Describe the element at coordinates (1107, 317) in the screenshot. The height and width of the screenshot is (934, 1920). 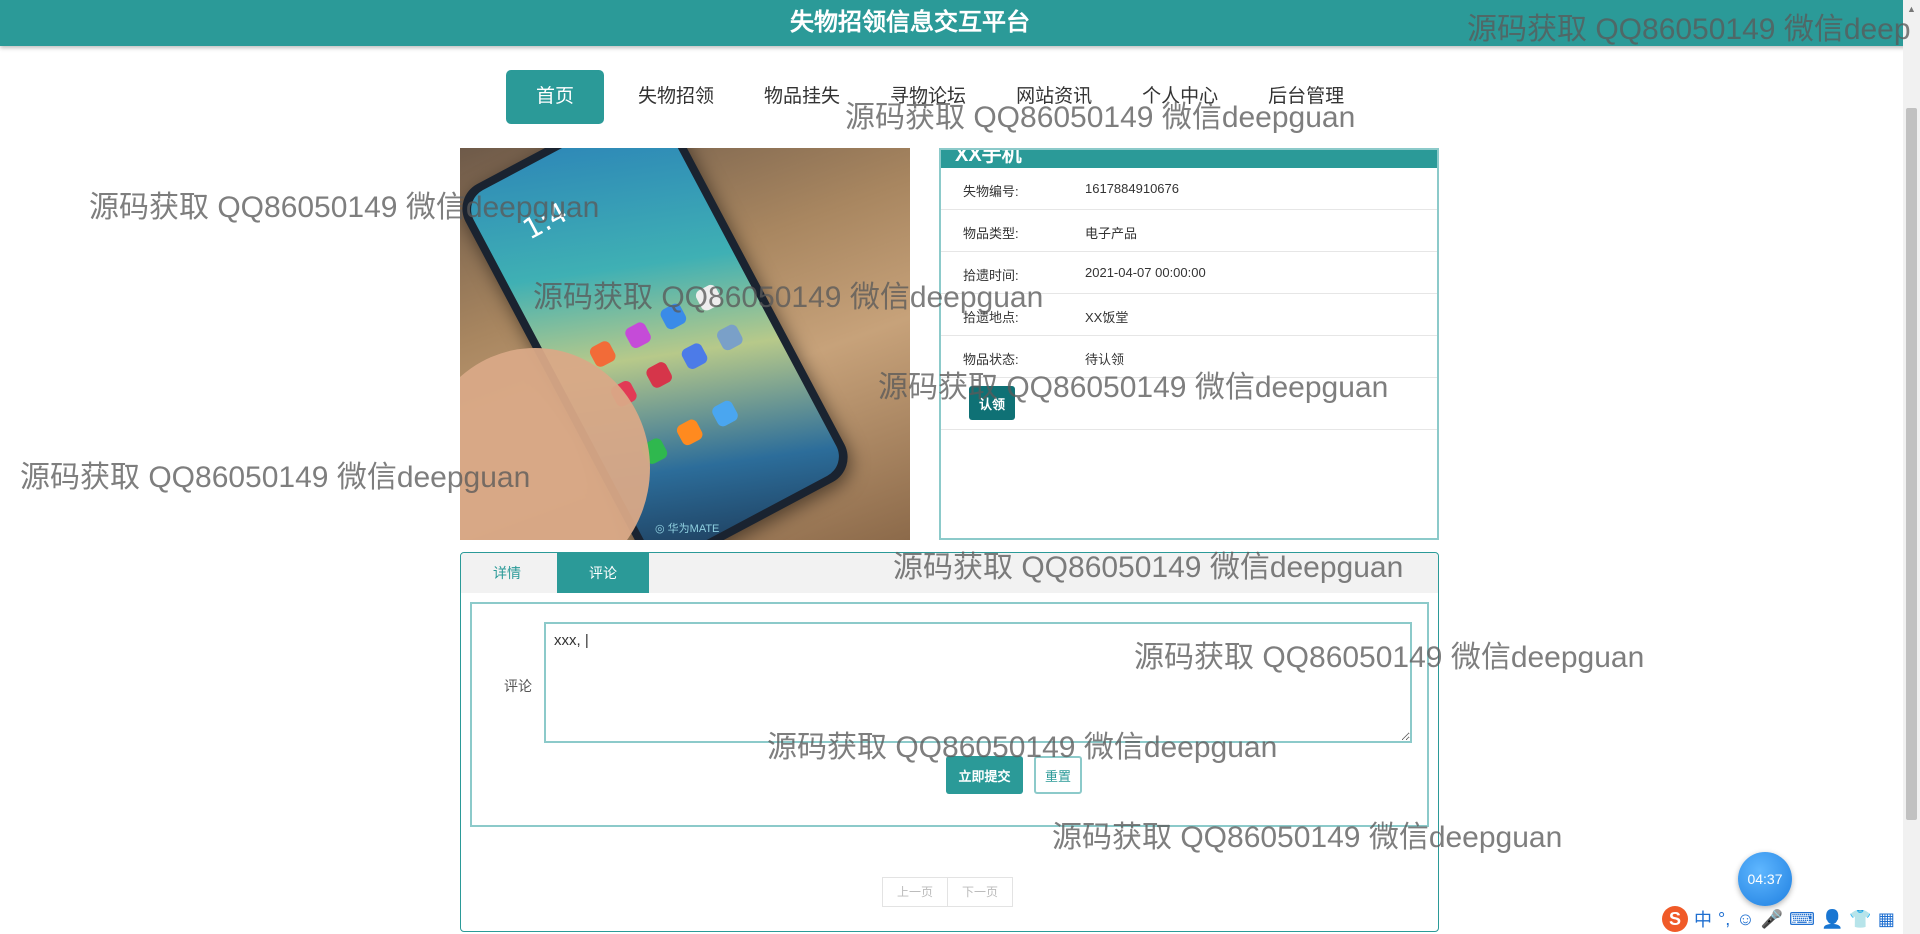
I see `info-value: XX饭堂` at that location.